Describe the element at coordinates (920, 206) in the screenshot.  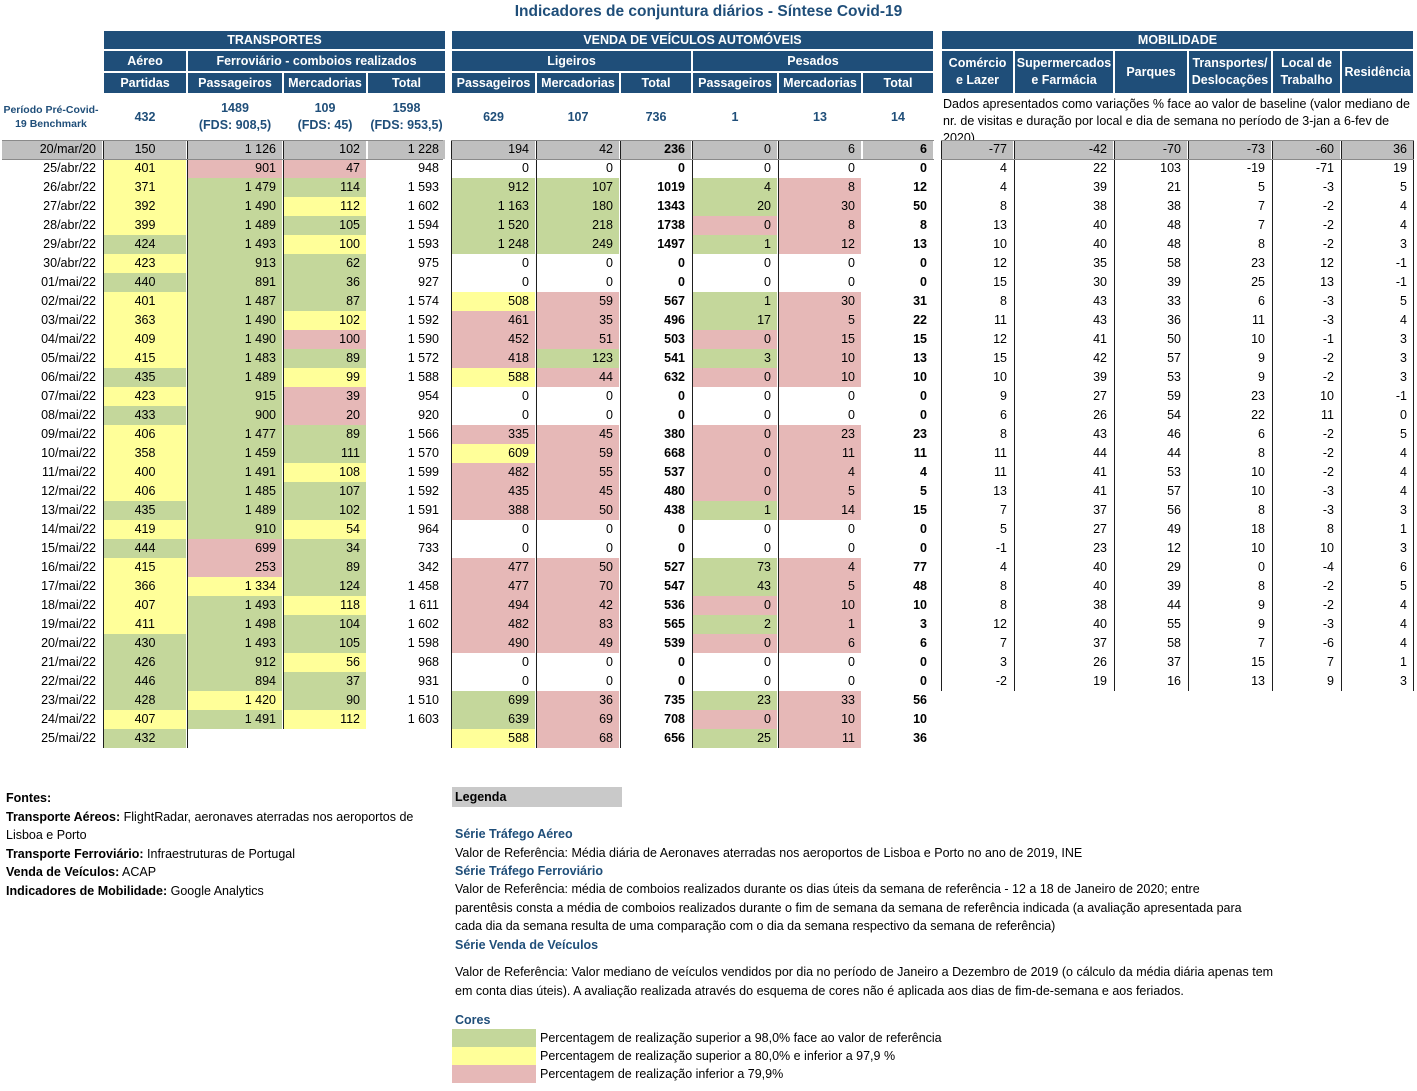
I see `table-cell: 50` at that location.